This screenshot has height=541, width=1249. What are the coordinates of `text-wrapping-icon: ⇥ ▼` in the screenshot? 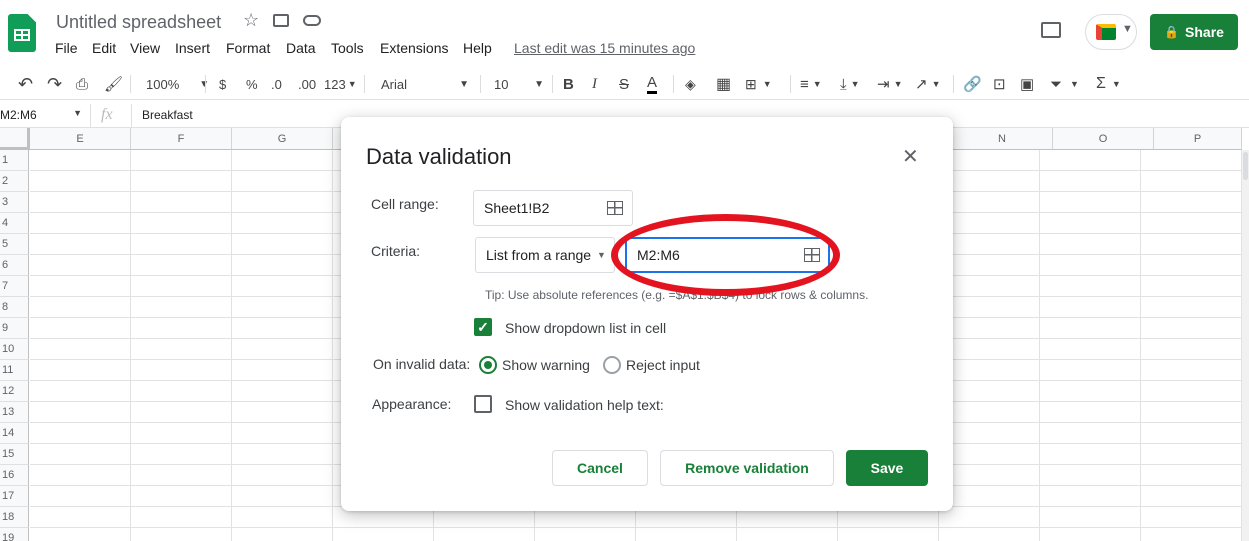 It's located at (890, 84).